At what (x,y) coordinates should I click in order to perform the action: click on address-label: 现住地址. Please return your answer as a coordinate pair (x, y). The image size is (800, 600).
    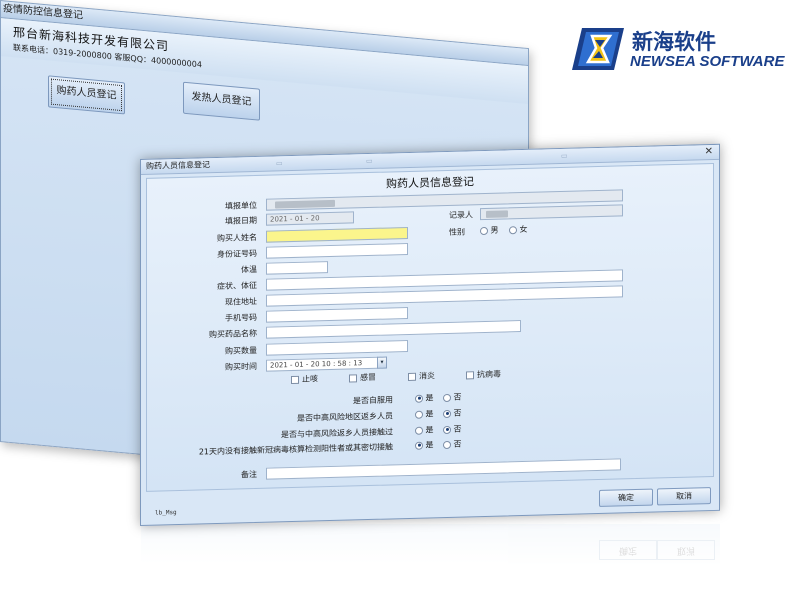
    Looking at the image, I should click on (241, 301).